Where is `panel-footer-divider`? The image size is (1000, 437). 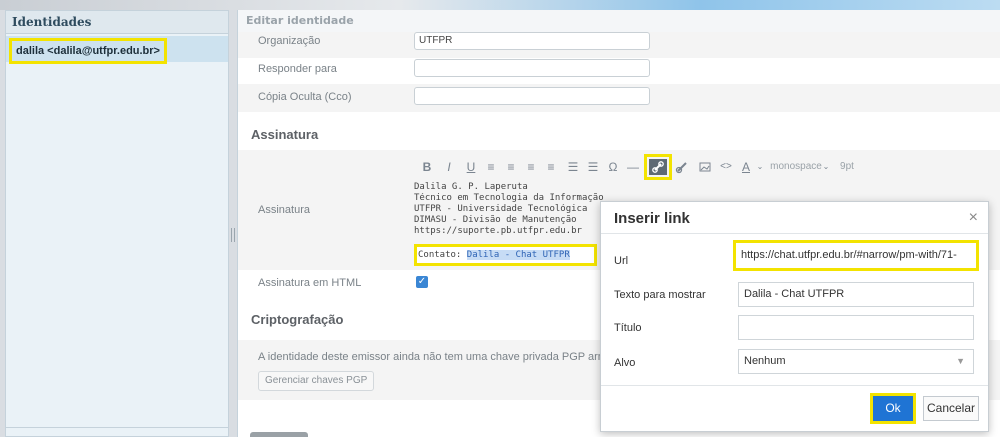 panel-footer-divider is located at coordinates (117, 427).